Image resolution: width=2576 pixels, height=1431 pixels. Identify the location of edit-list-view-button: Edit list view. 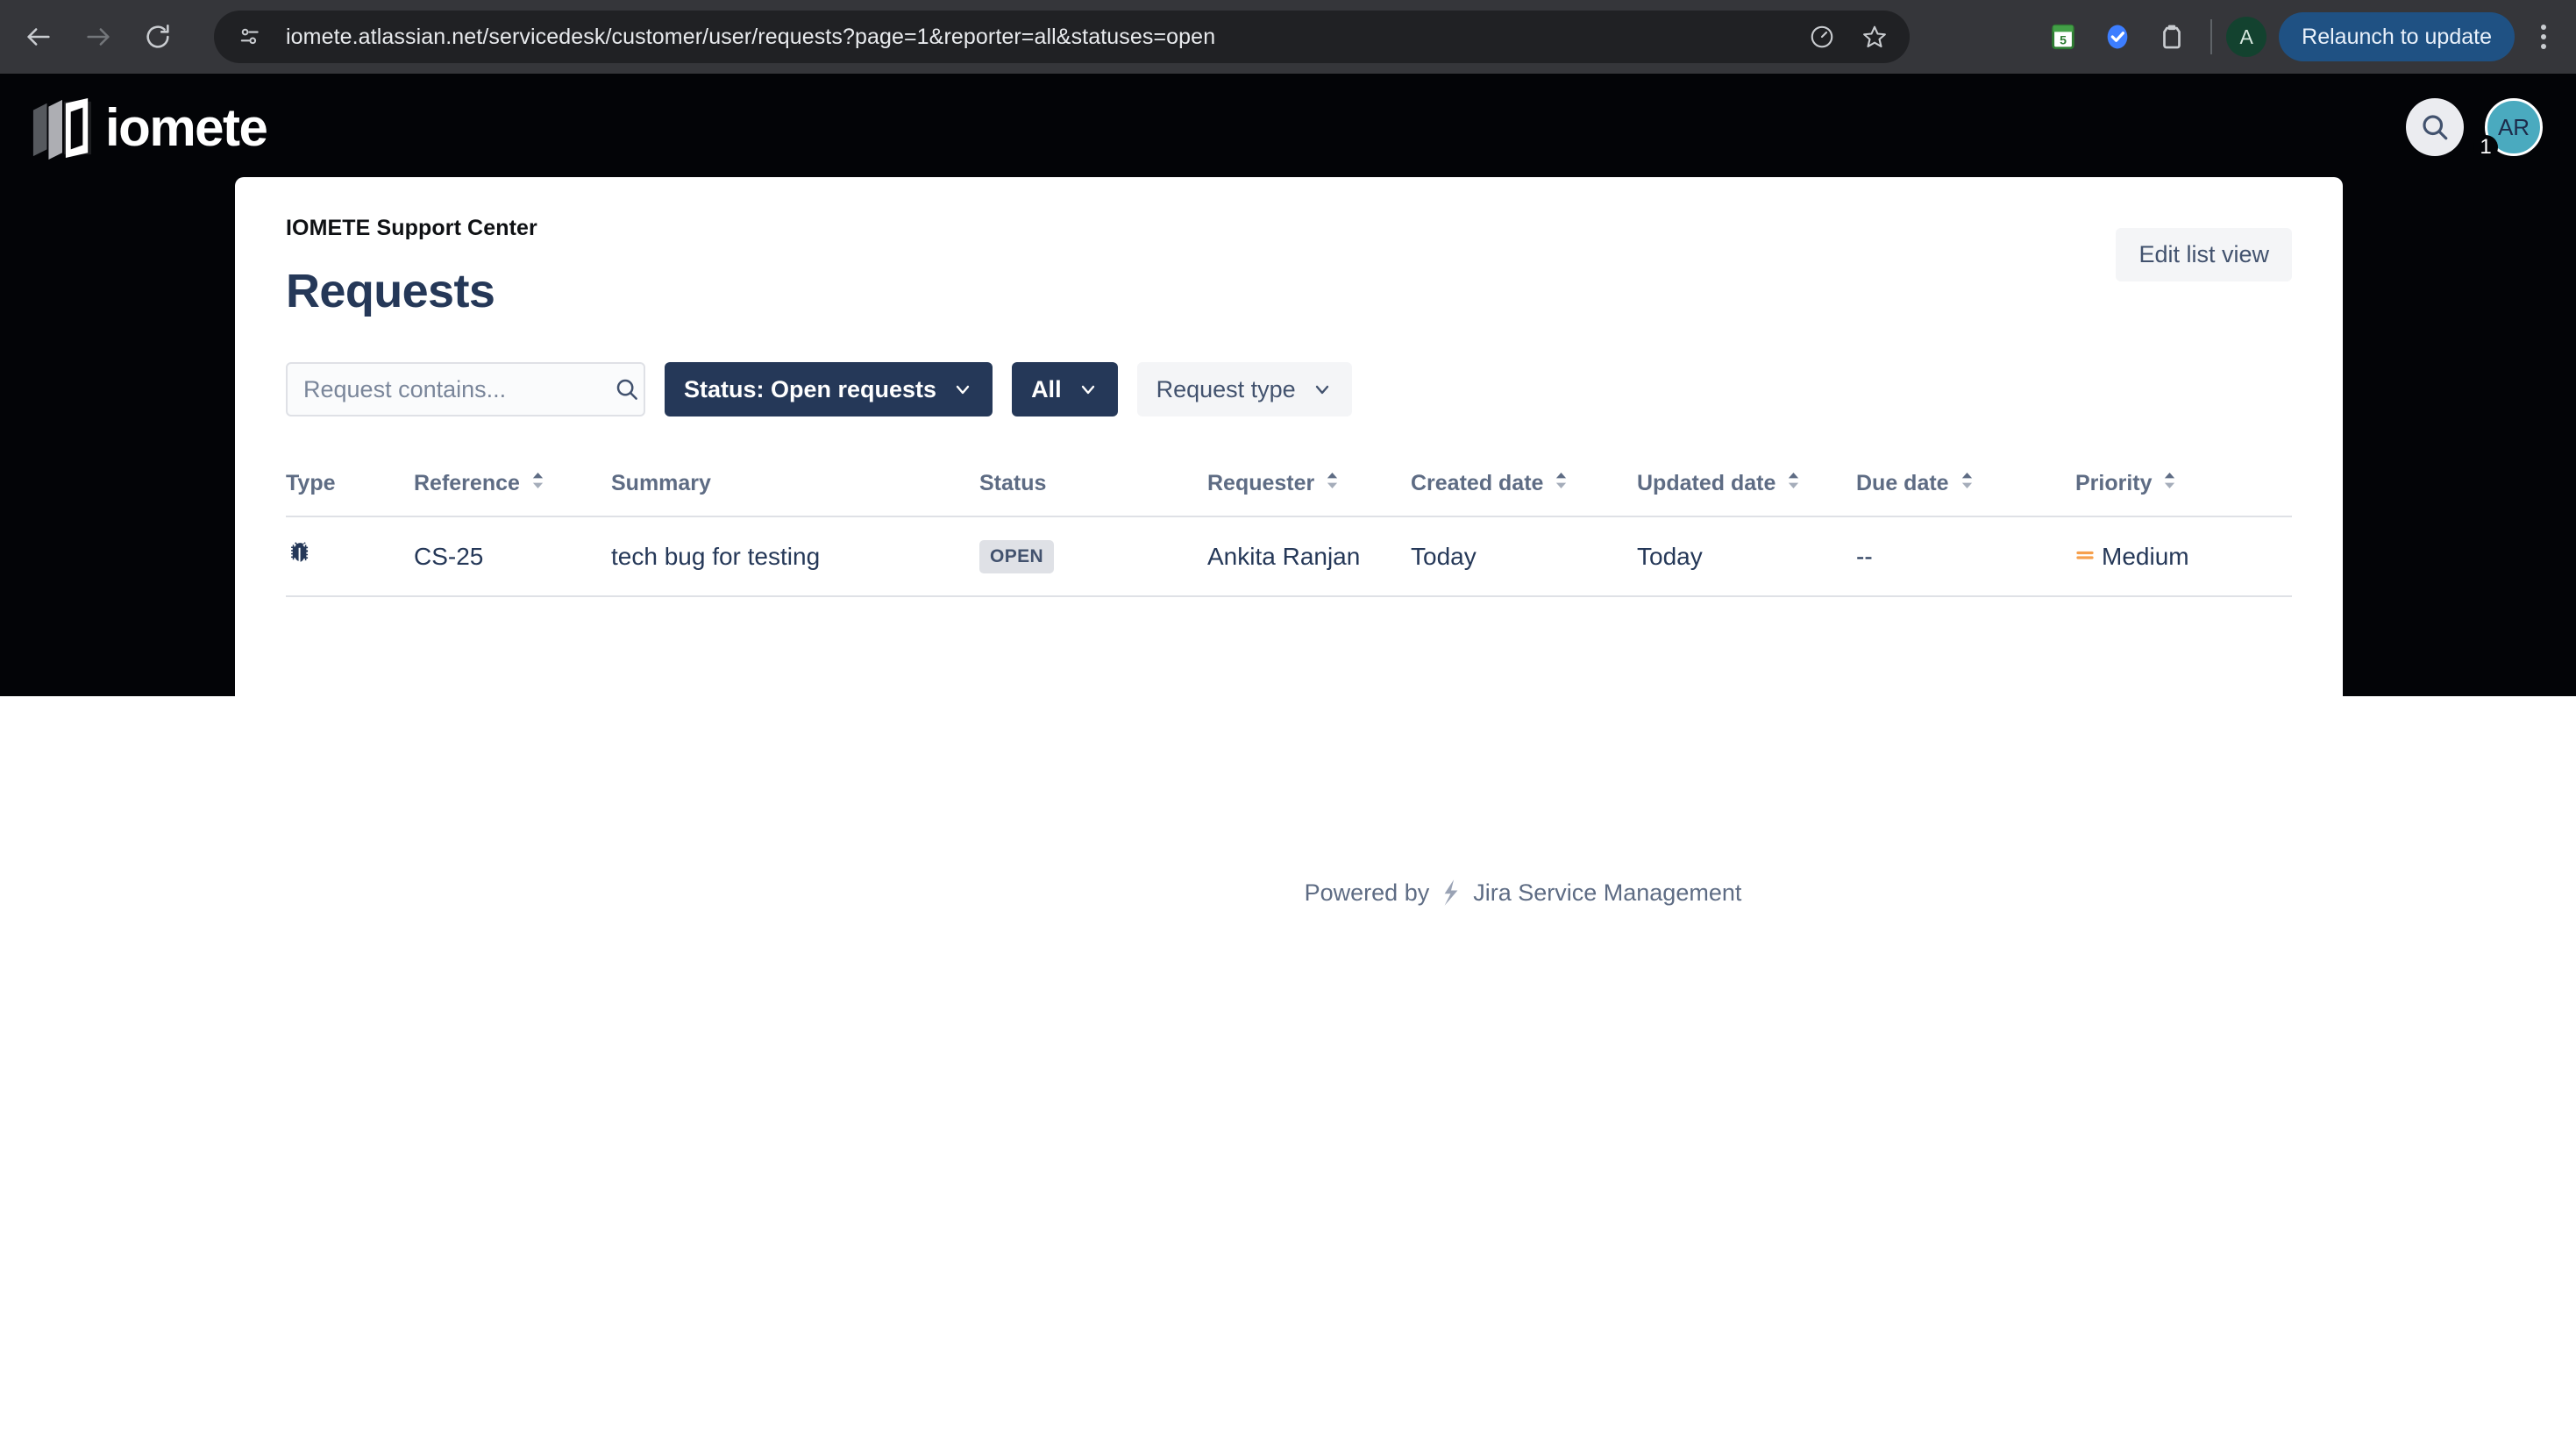
(2204, 254).